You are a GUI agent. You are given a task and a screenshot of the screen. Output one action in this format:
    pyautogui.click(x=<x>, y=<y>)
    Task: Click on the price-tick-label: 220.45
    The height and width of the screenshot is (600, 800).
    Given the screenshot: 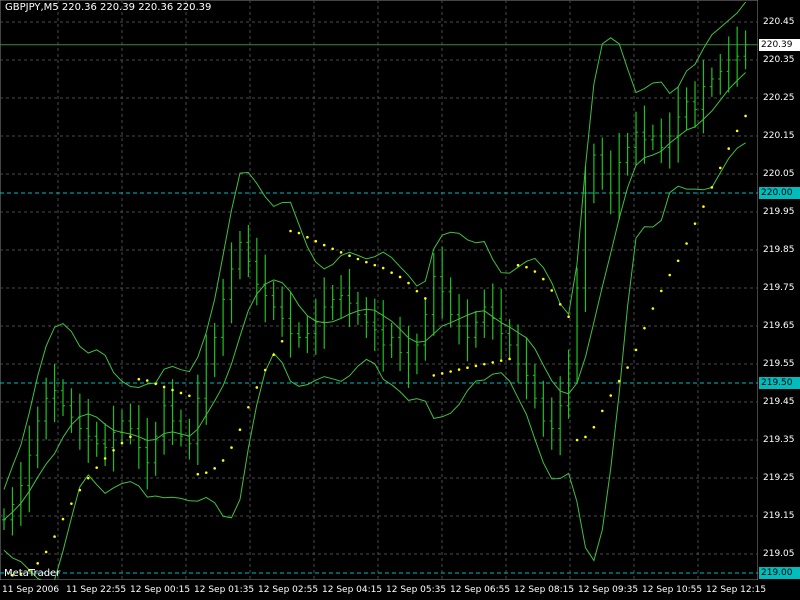 What is the action you would take?
    pyautogui.click(x=779, y=22)
    